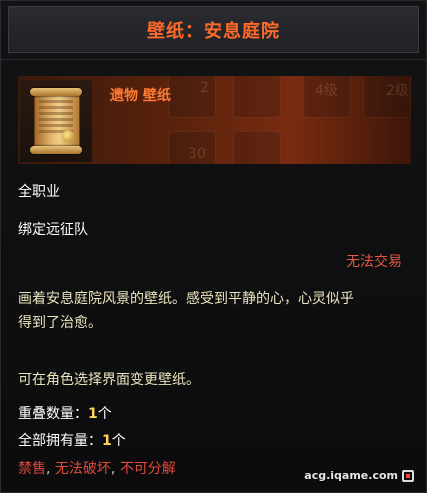 This screenshot has height=493, width=427. I want to click on usage-note: 可在角色选择界面变更壁纸。, so click(215, 380).